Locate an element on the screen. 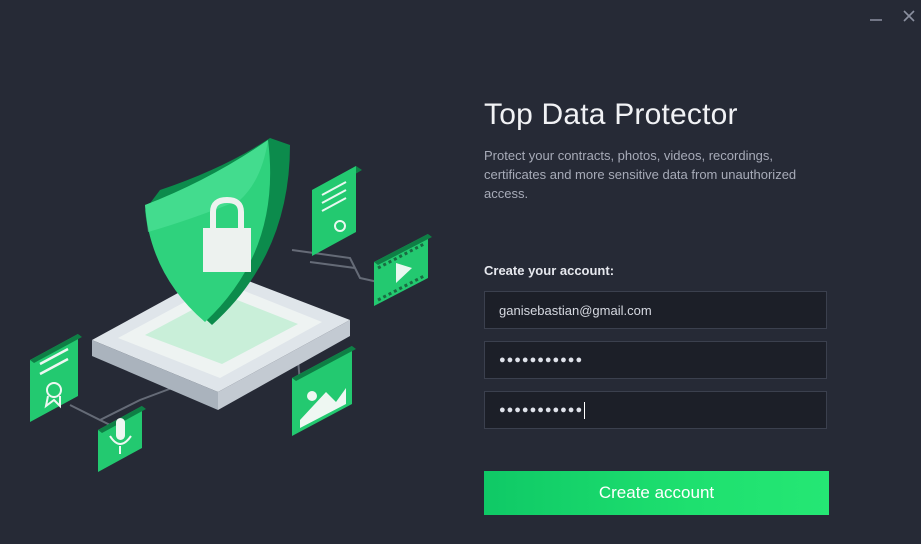 The image size is (921, 544). password-mask: ●●●●●●●●●●● is located at coordinates (541, 360).